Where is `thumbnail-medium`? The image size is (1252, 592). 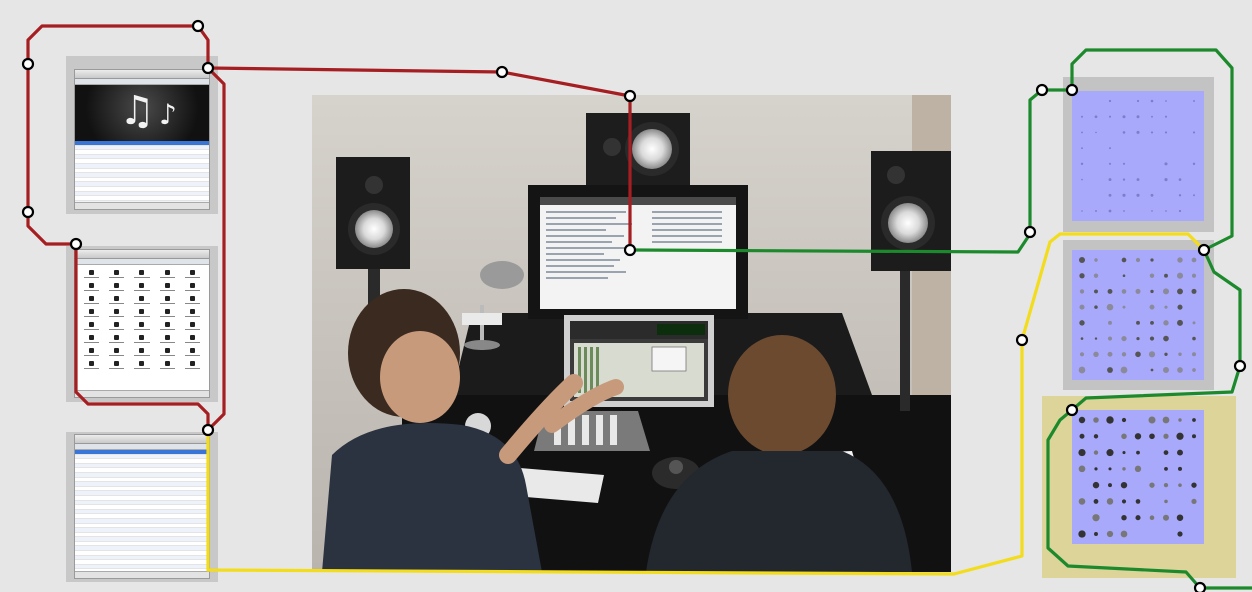 thumbnail-medium is located at coordinates (1138, 315).